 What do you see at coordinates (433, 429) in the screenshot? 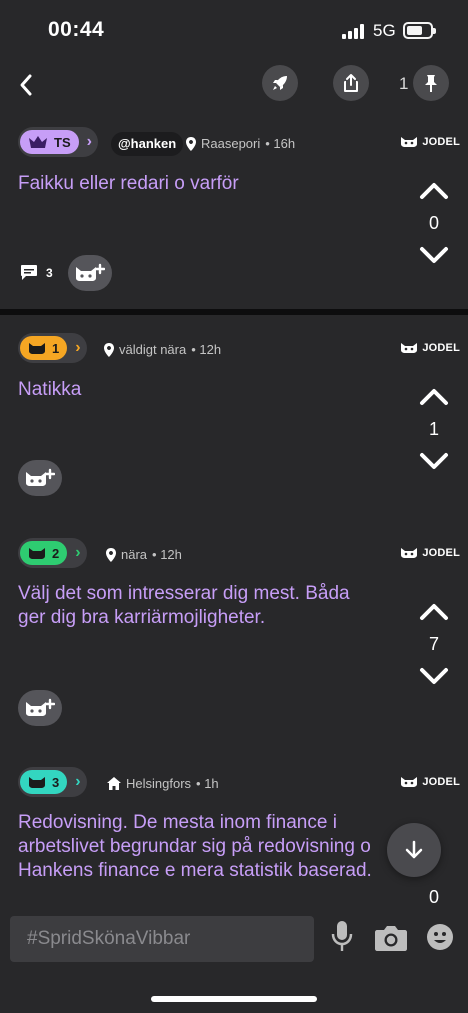
I see `vote-count: 1` at bounding box center [433, 429].